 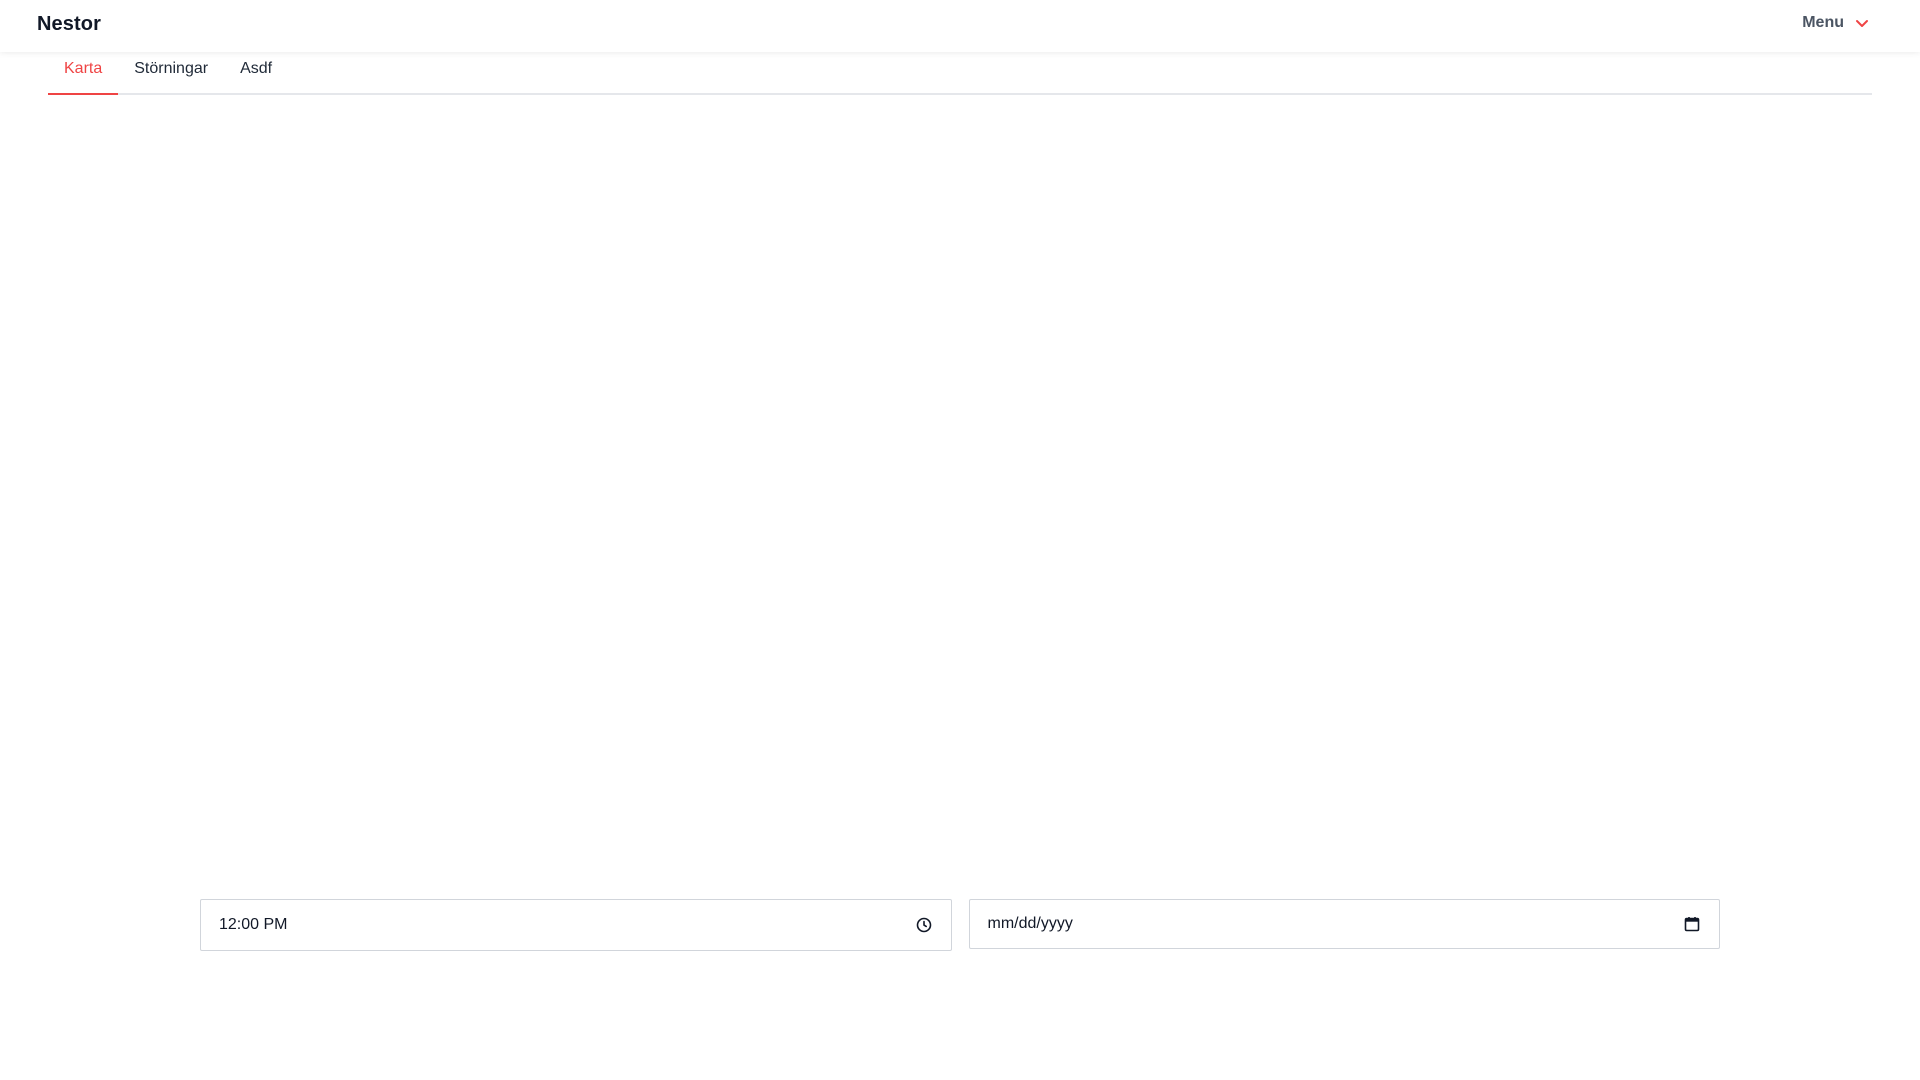 I want to click on time-date-controls: 12:00 PM mm/dd/yyyy, so click(x=960, y=925).